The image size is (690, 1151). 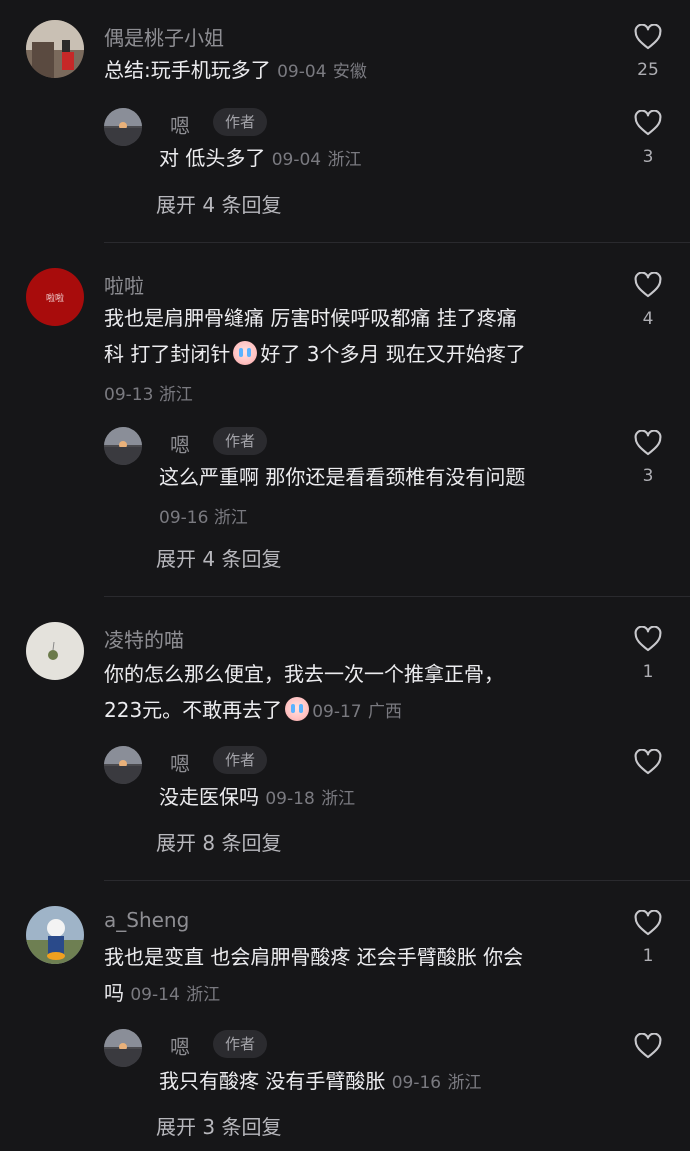 What do you see at coordinates (187, 70) in the screenshot?
I see `comment-body: 总结:玩手机玩多了` at bounding box center [187, 70].